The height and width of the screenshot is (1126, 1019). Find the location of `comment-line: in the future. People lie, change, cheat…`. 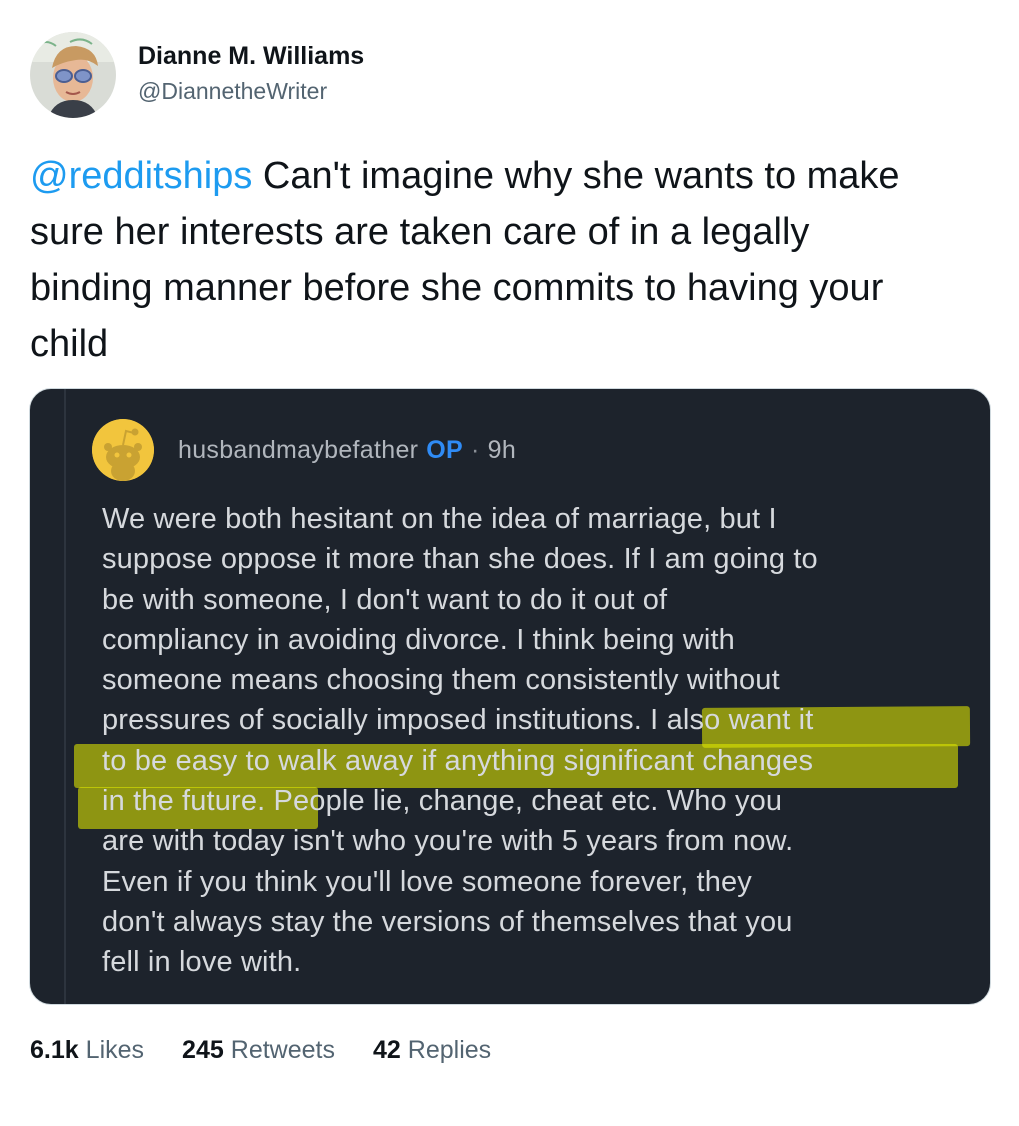

comment-line: in the future. People lie, change, cheat… is located at coordinates (442, 801).